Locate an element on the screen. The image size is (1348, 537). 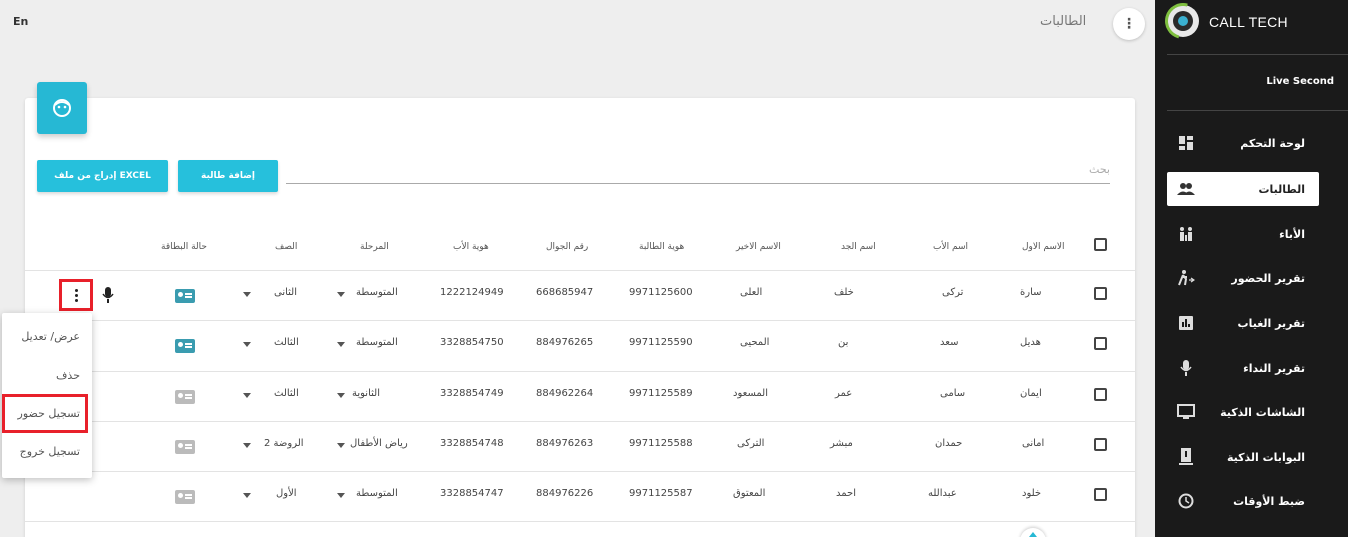
col-student-id: هوية الطالبة is located at coordinates (661, 247).